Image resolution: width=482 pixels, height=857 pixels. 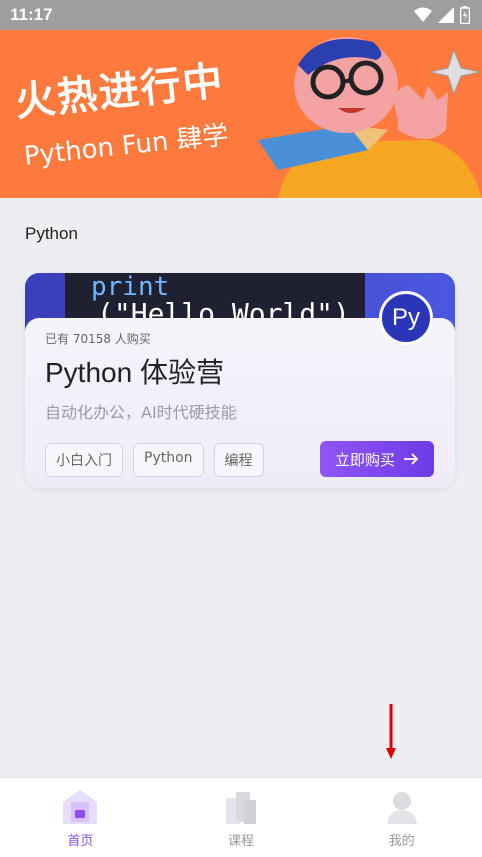 I want to click on mascot-illustration, so click(x=370, y=117).